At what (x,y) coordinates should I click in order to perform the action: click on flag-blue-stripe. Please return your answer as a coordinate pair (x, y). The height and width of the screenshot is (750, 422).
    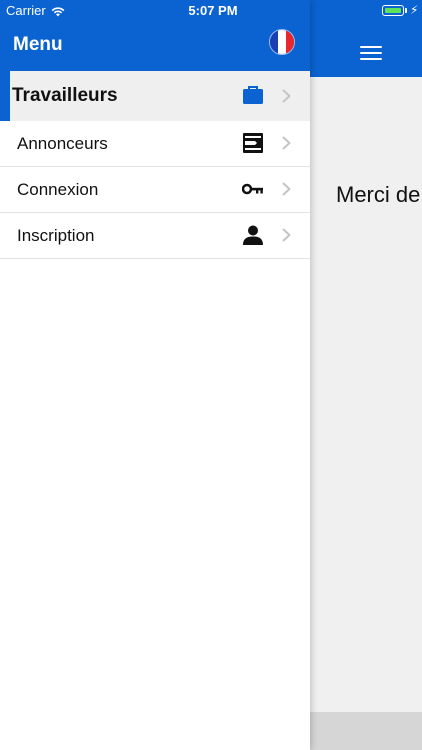
    Looking at the image, I should click on (274, 42).